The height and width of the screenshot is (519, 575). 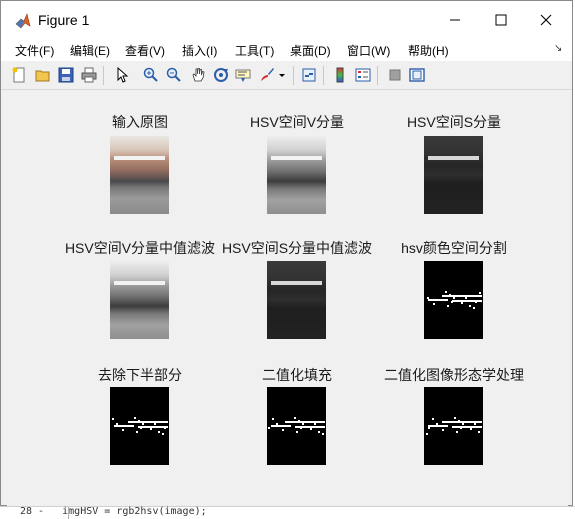 What do you see at coordinates (395, 75) in the screenshot?
I see `hide-plot-tools-icon` at bounding box center [395, 75].